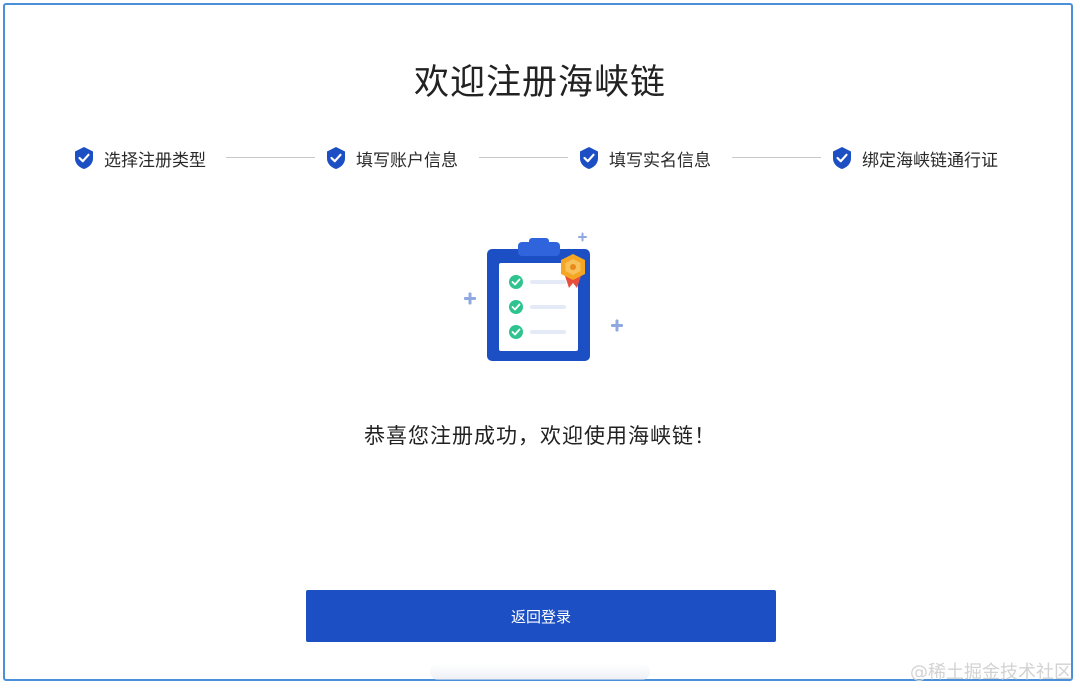 The image size is (1080, 688). I want to click on bottom-shadow, so click(540, 672).